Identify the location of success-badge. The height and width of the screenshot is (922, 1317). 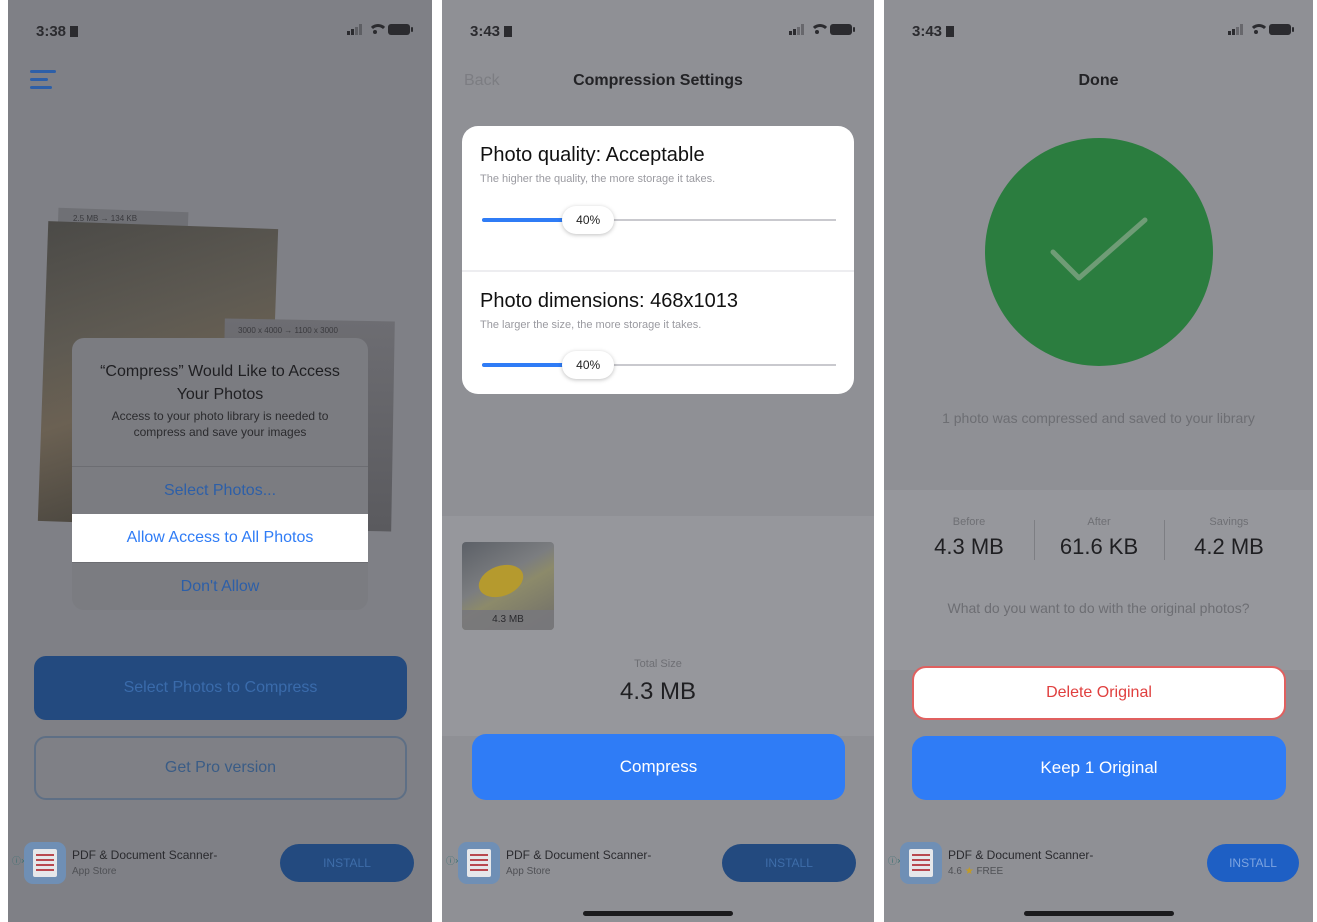
(1099, 252).